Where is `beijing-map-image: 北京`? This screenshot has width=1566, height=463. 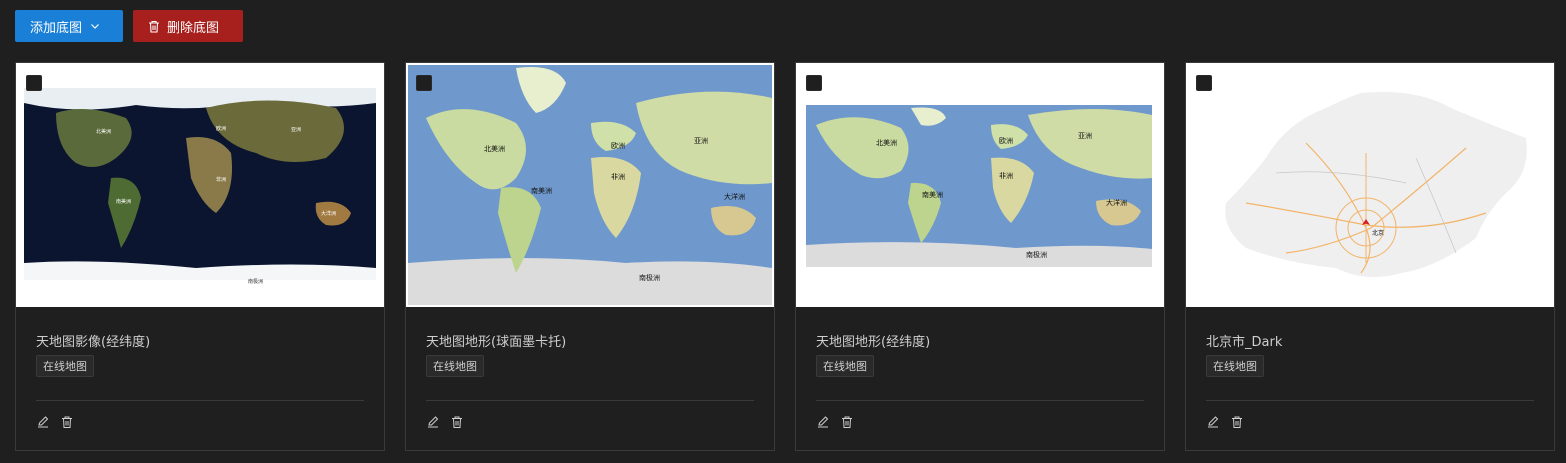 beijing-map-image: 北京 is located at coordinates (1370, 185).